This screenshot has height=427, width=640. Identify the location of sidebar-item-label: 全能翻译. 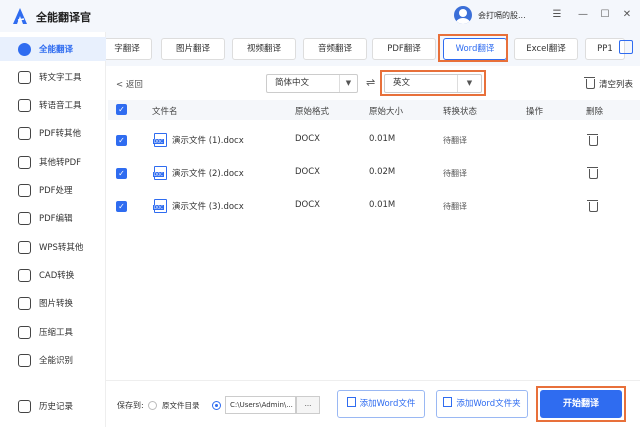
(56, 50).